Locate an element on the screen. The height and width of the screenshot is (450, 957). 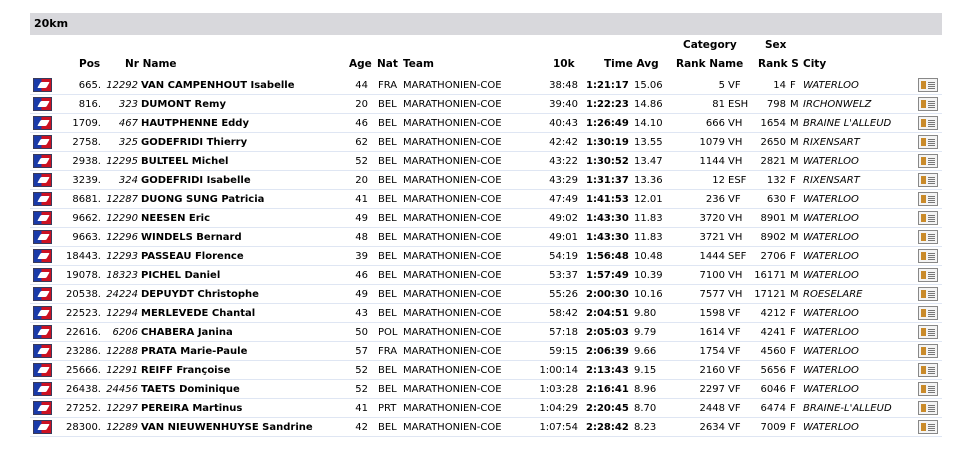
cell-nr: 18323 is located at coordinates (122, 275).